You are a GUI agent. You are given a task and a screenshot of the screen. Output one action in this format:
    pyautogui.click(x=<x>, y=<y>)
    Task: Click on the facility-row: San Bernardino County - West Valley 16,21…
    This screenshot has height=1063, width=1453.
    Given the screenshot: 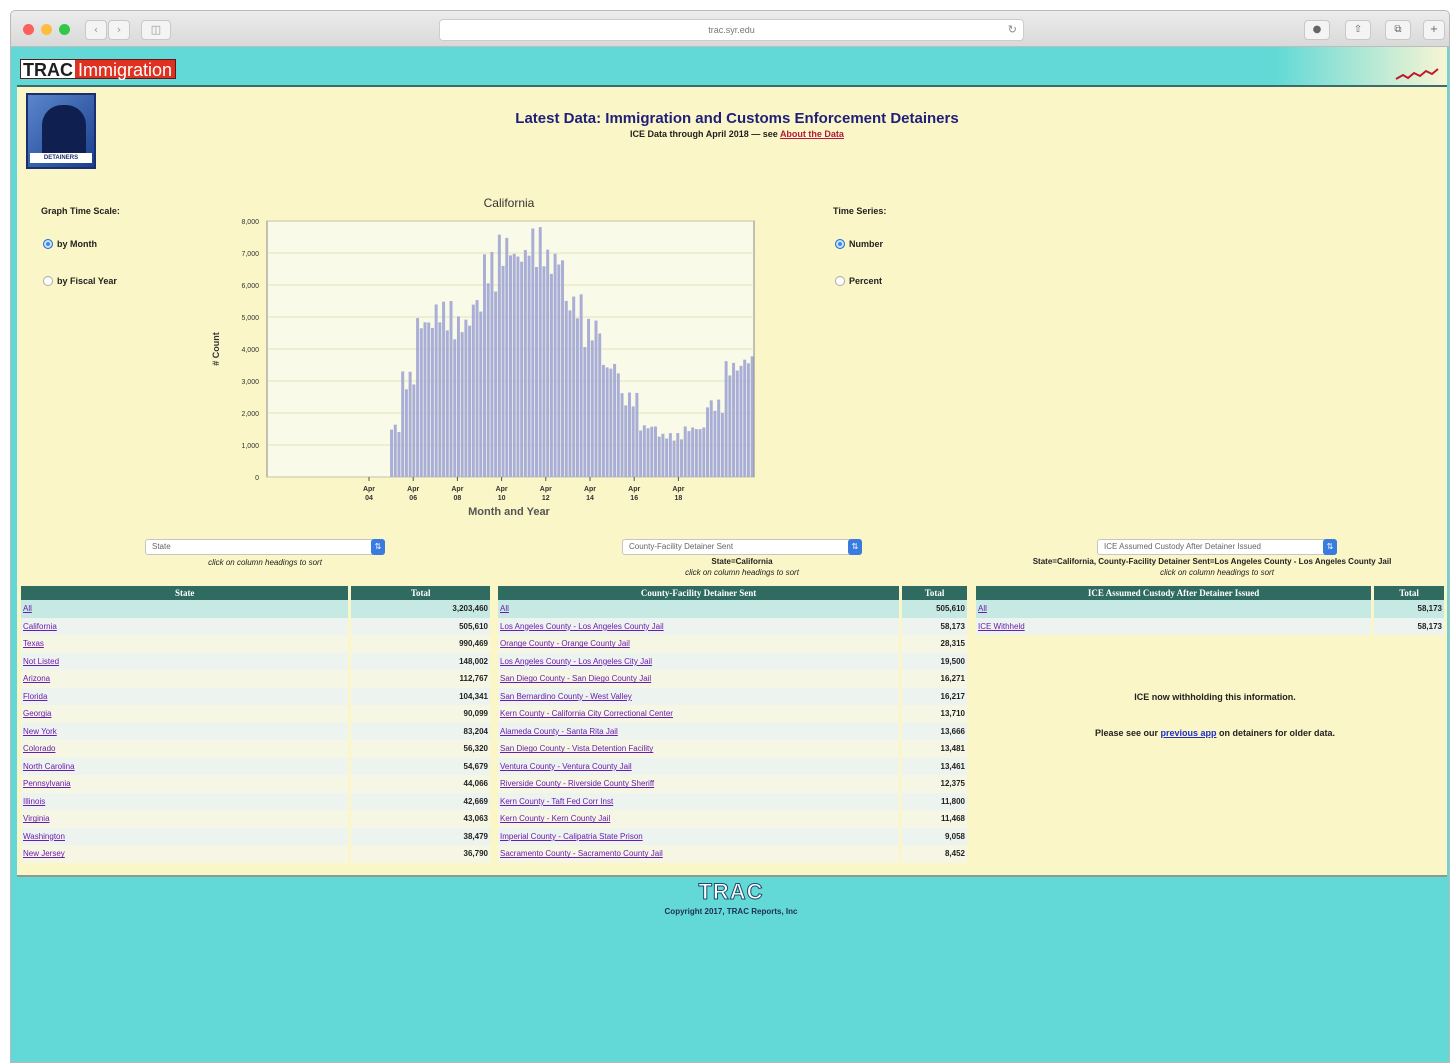 What is the action you would take?
    pyautogui.click(x=734, y=696)
    